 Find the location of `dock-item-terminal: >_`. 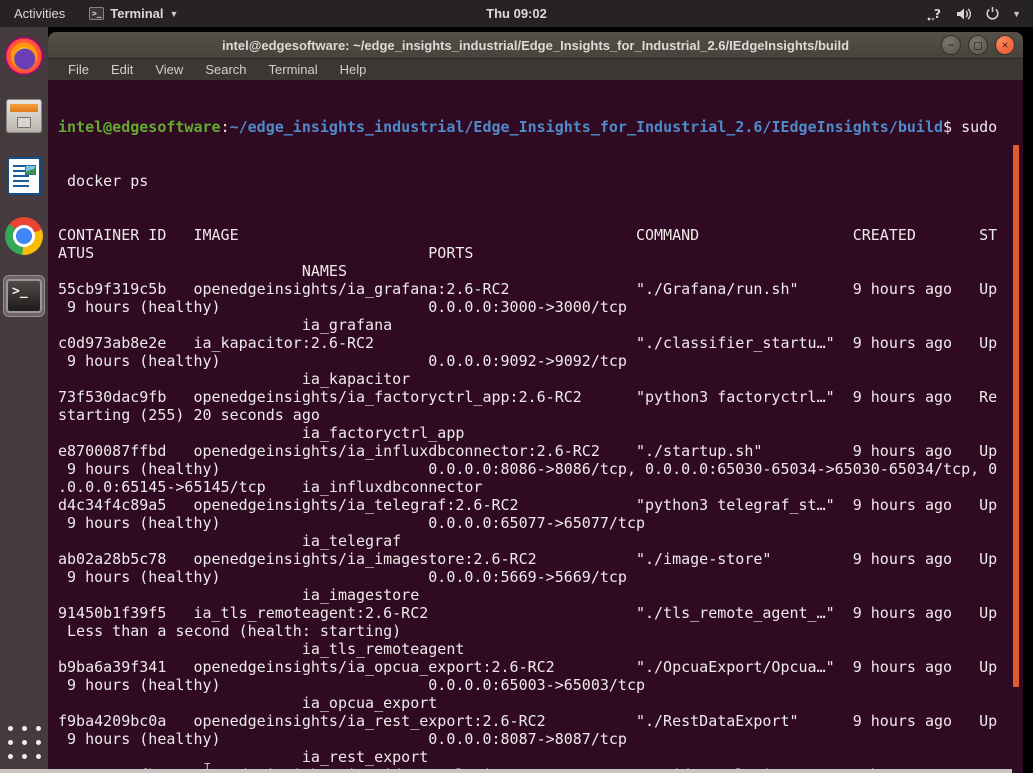

dock-item-terminal: >_ is located at coordinates (24, 296).